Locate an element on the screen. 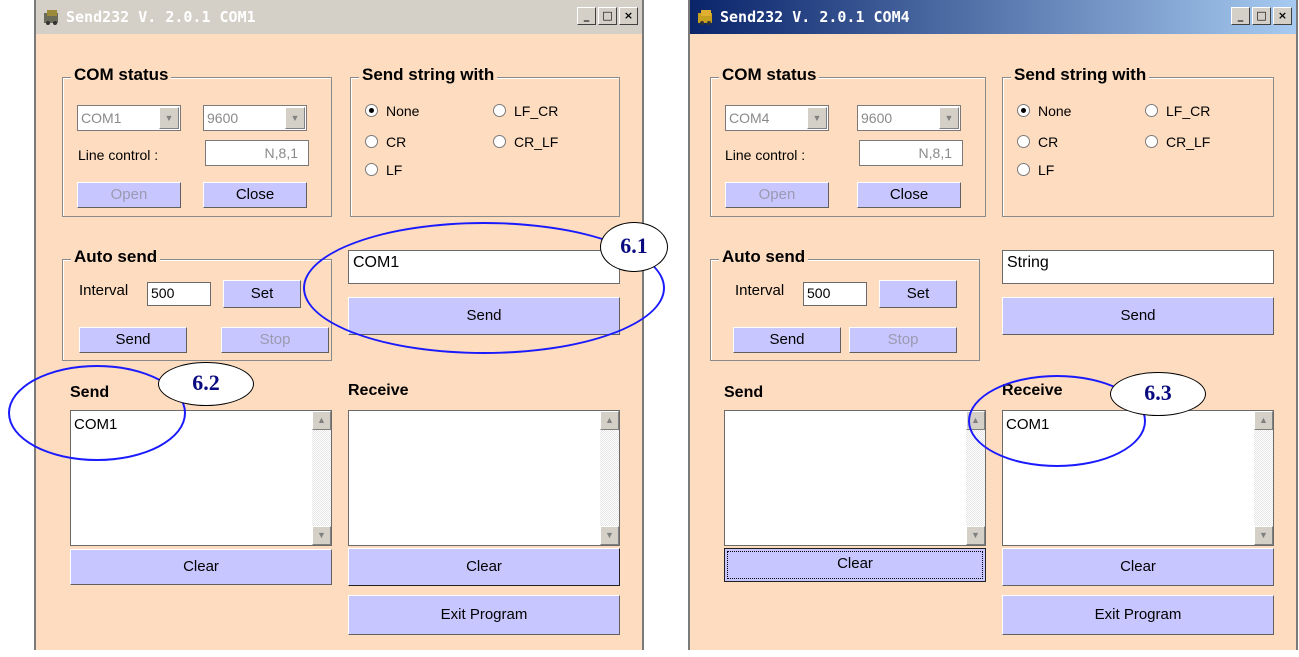 This screenshot has width=1299, height=657. radio-label: LF_CR is located at coordinates (536, 111).